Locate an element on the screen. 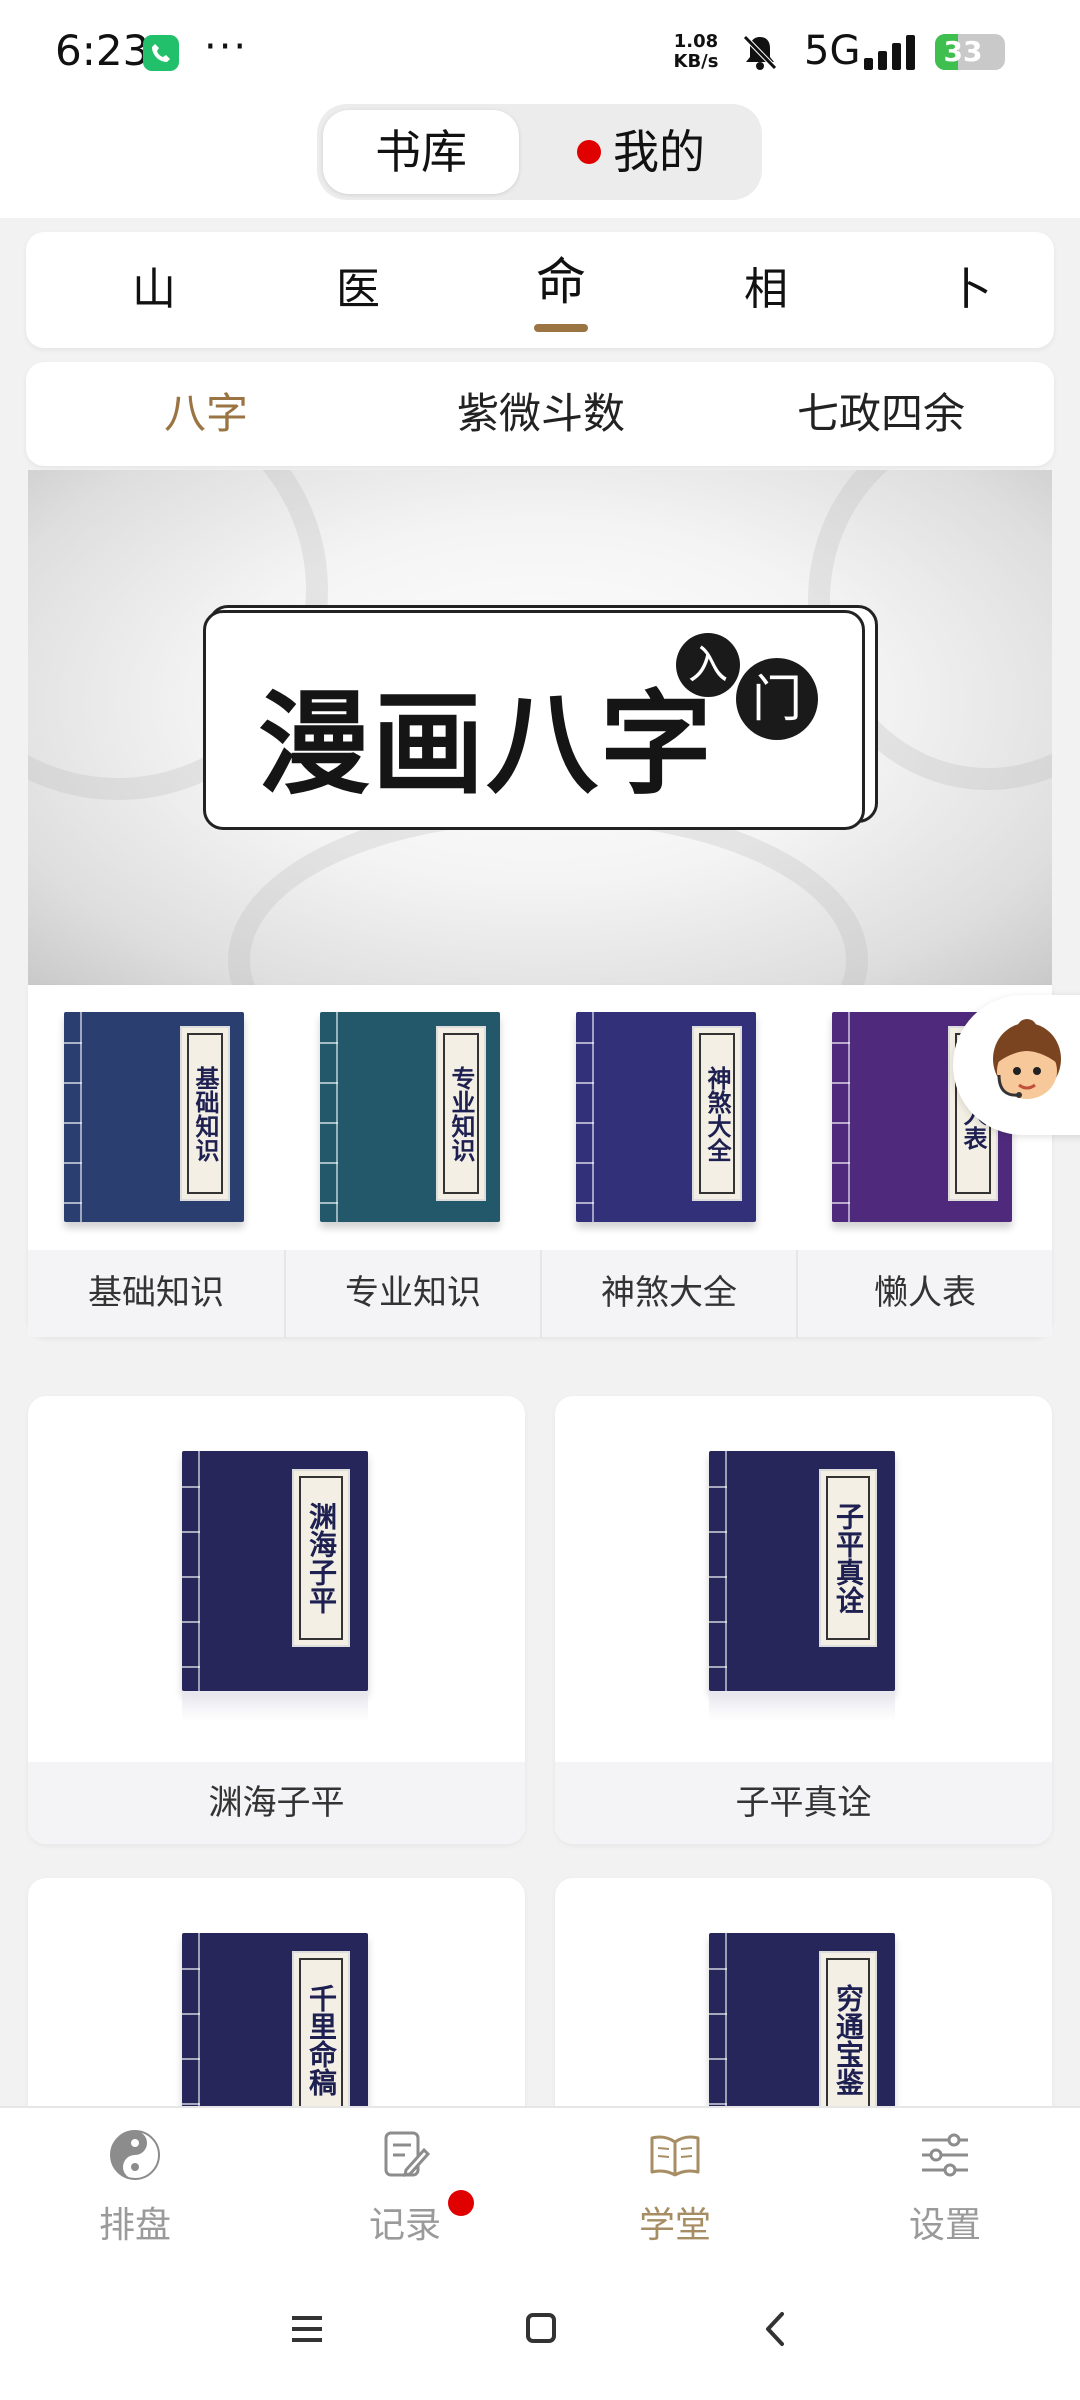 The image size is (1080, 2400). network-speed-unit: KB/s is located at coordinates (696, 61).